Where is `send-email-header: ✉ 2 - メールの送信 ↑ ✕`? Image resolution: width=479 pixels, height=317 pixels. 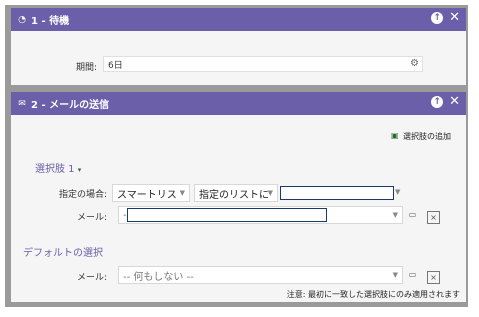 send-email-header: ✉ 2 - メールの送信 ↑ ✕ is located at coordinates (238, 103).